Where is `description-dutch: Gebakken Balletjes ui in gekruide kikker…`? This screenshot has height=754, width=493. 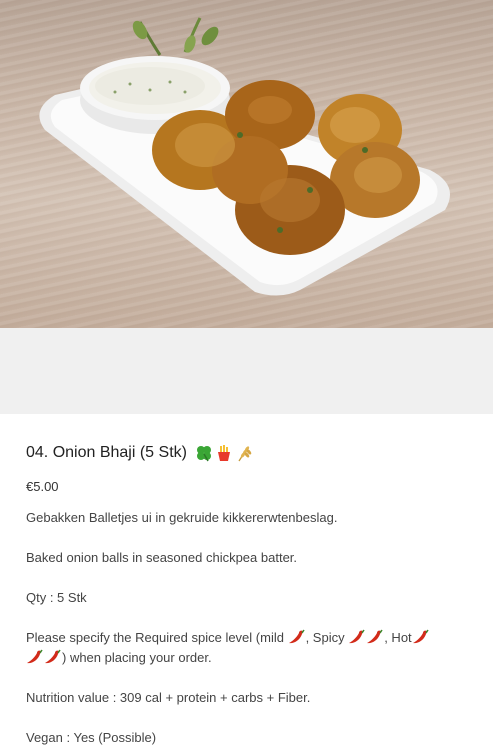 description-dutch: Gebakken Balletjes ui in gekruide kikker… is located at coordinates (182, 517).